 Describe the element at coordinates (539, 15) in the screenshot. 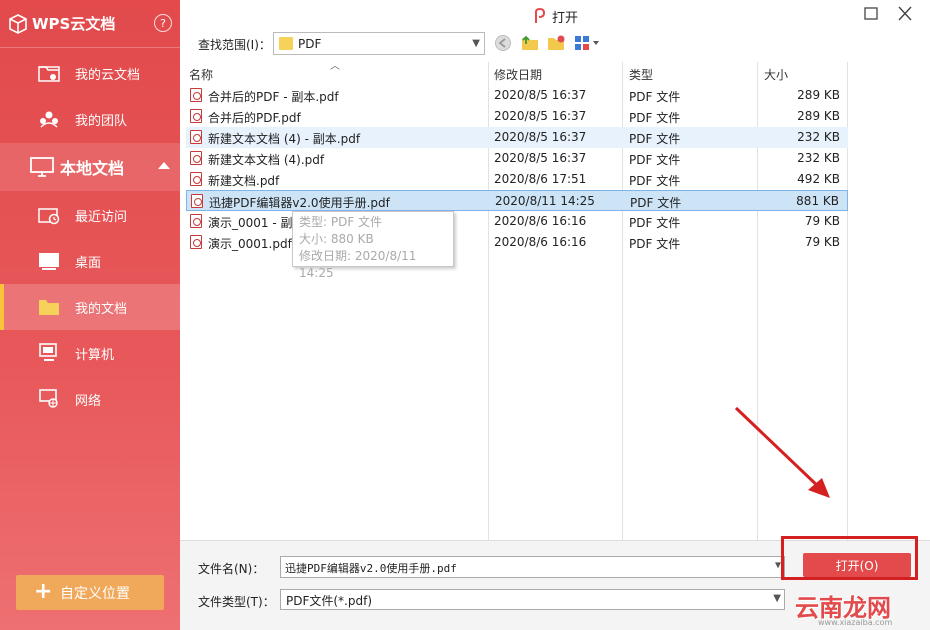

I see `wps-pdf-logo-icon` at that location.